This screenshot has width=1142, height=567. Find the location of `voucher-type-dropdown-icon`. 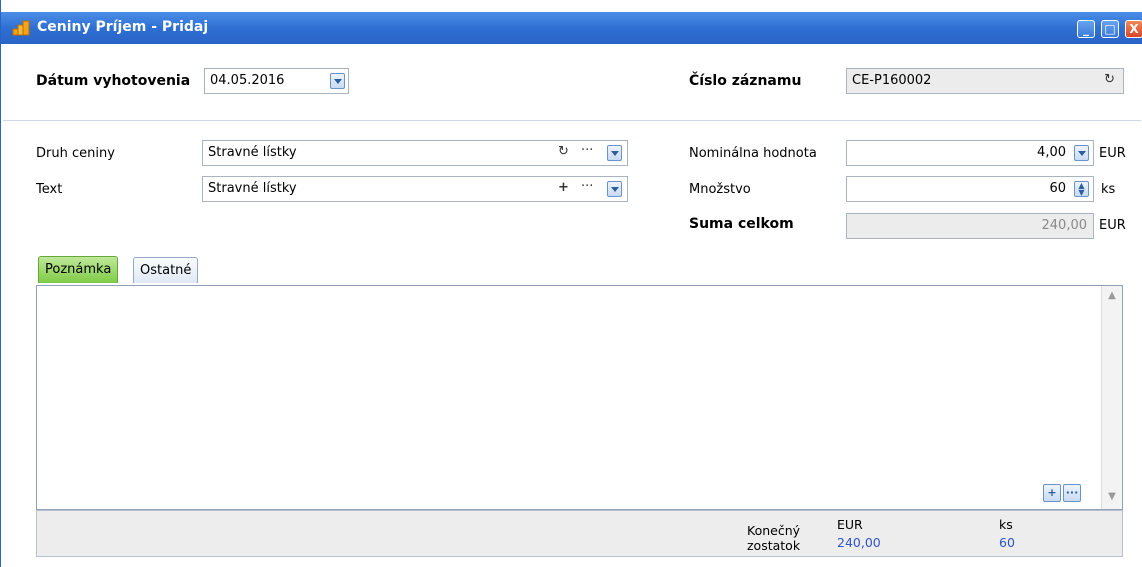

voucher-type-dropdown-icon is located at coordinates (614, 153).